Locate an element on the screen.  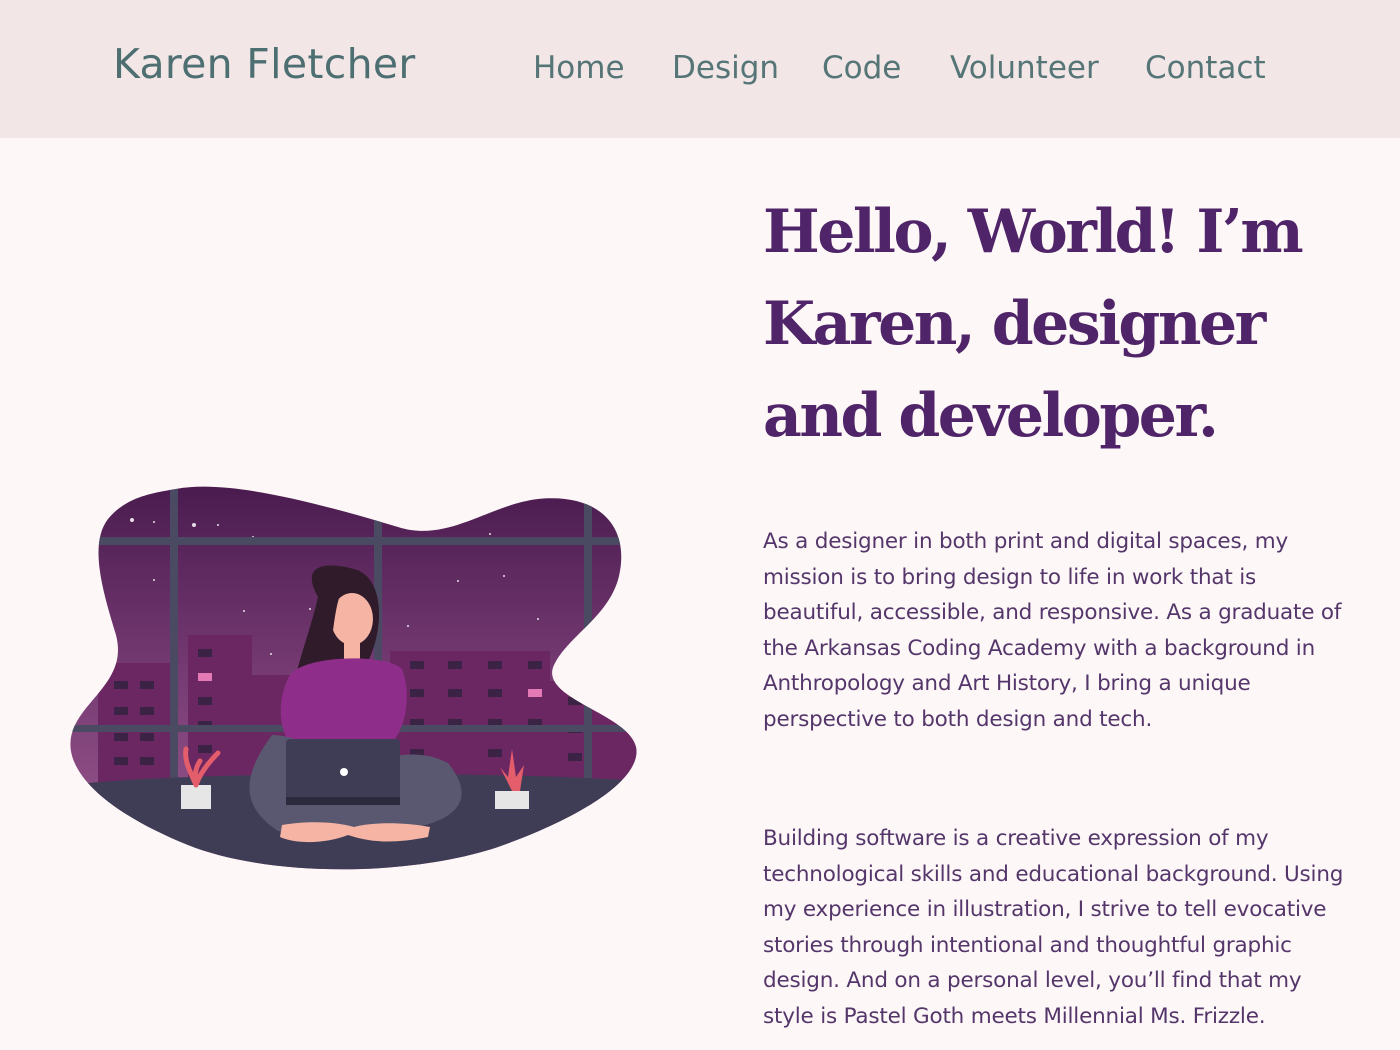
main-nav: Home Design Code Volunteer Contact is located at coordinates (700, 72).